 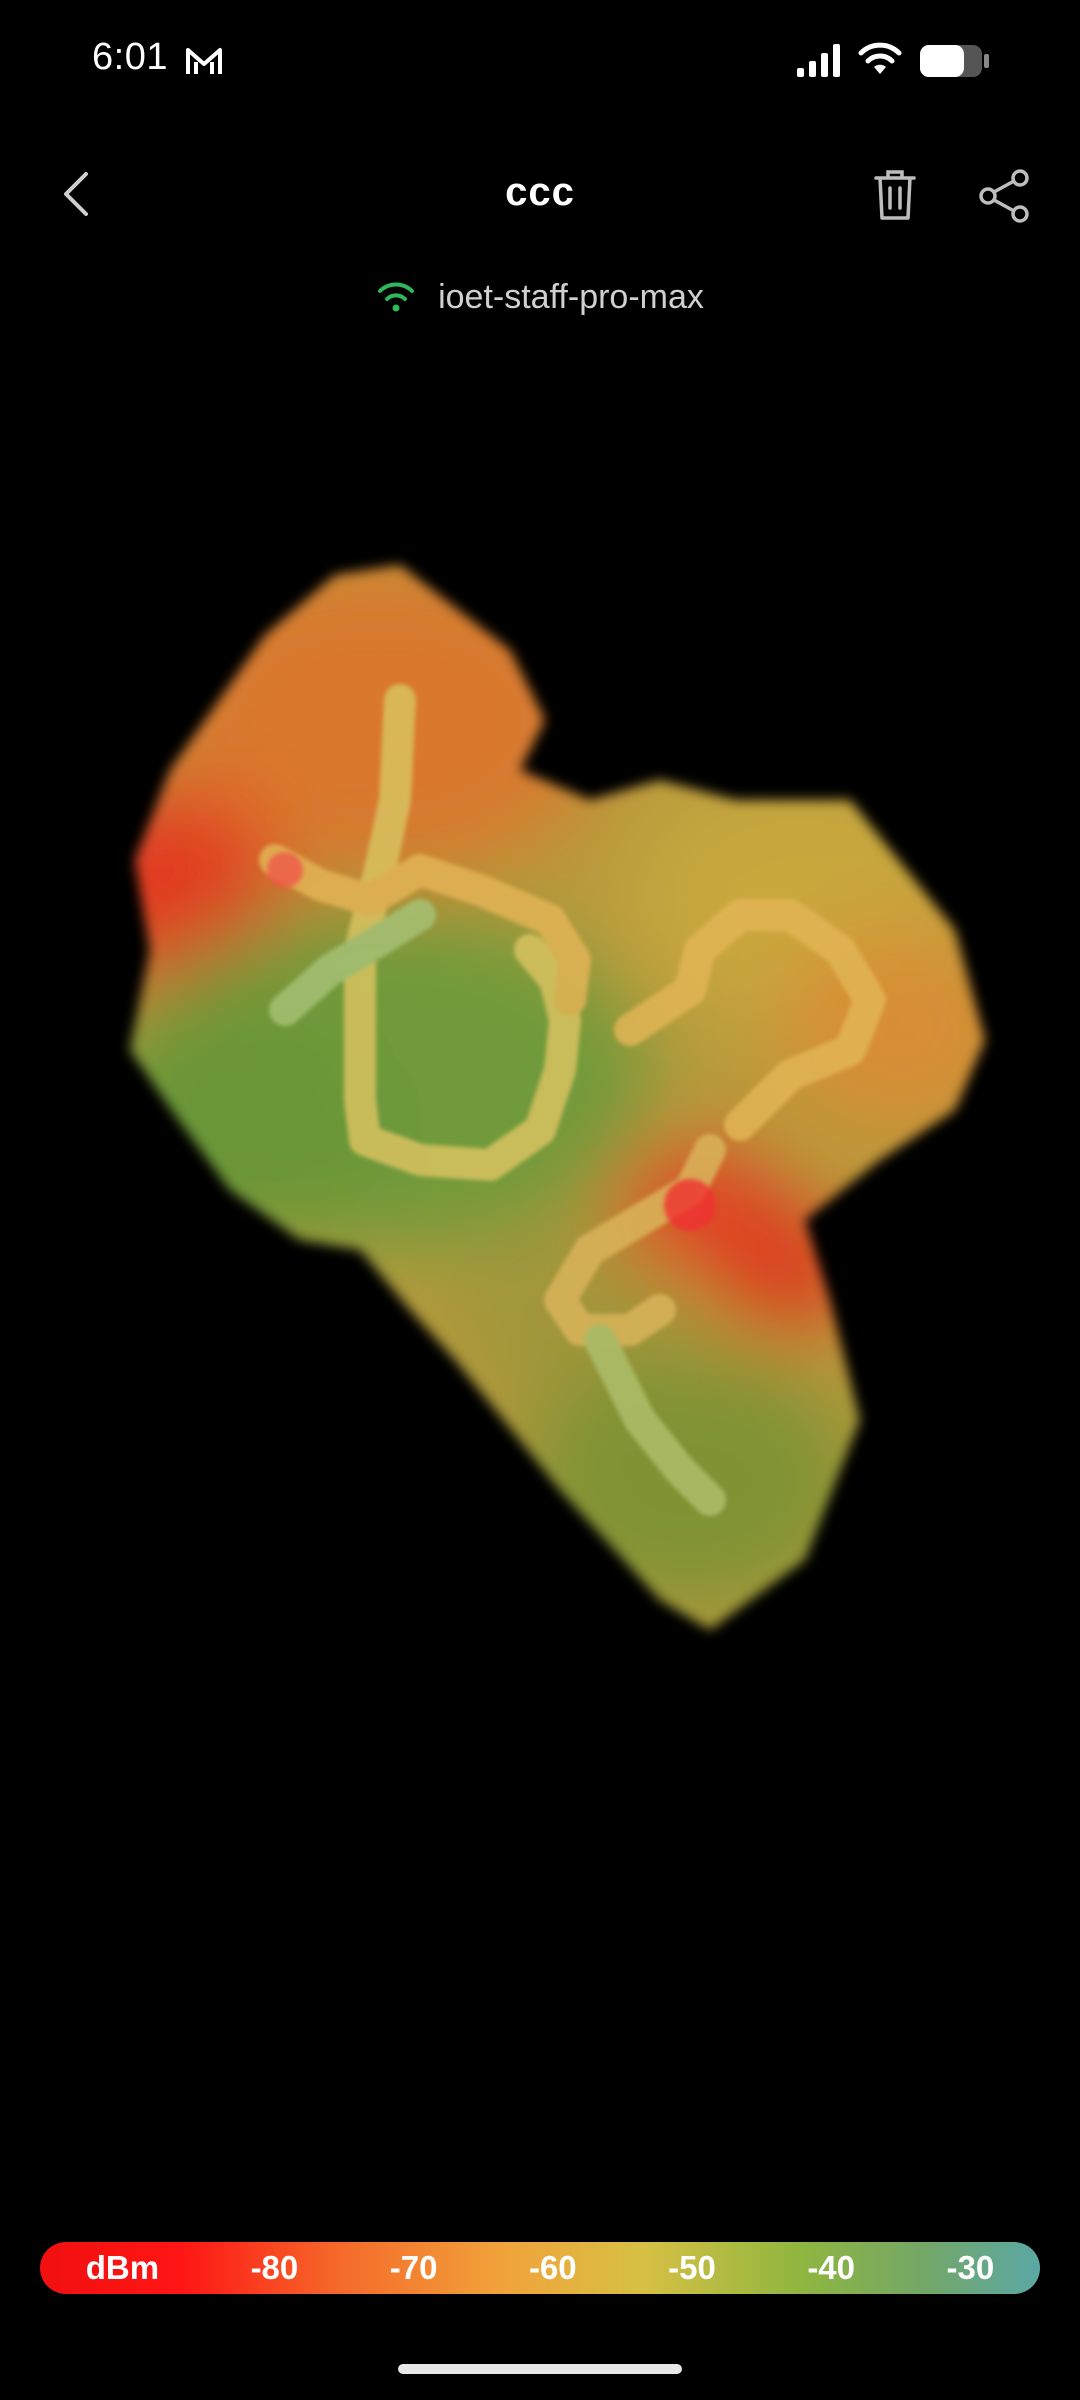 I want to click on home-indicator, so click(x=540, y=2369).